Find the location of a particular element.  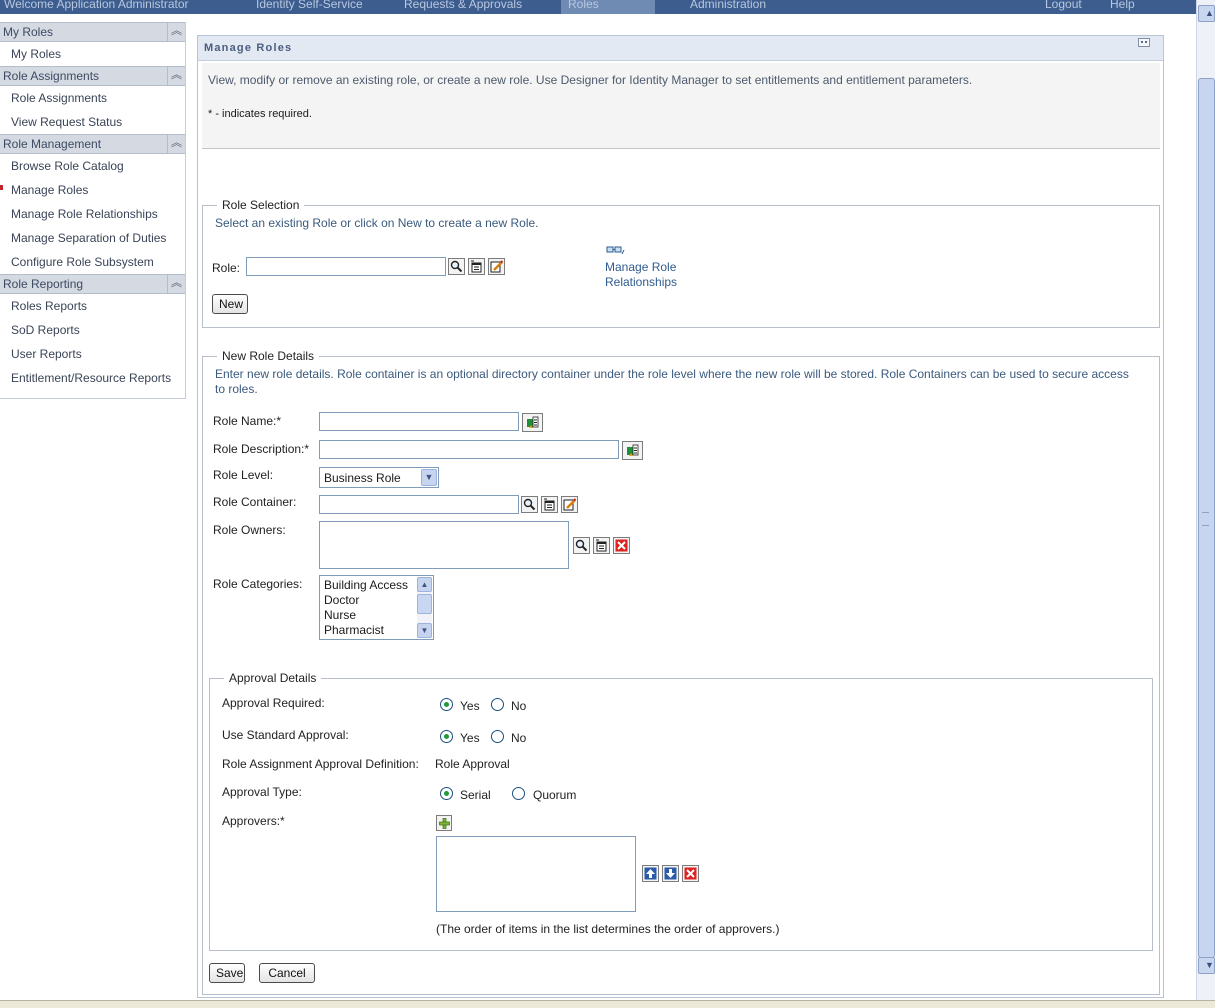

standard-approval-yes-radio is located at coordinates (446, 736).